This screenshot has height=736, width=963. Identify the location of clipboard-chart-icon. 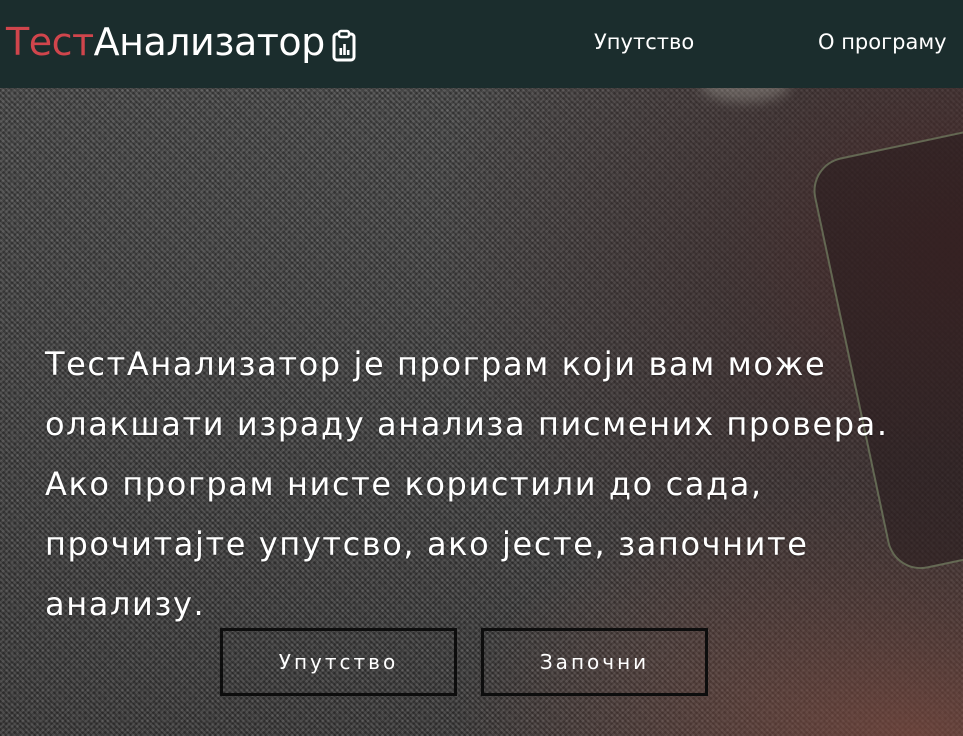
(344, 44).